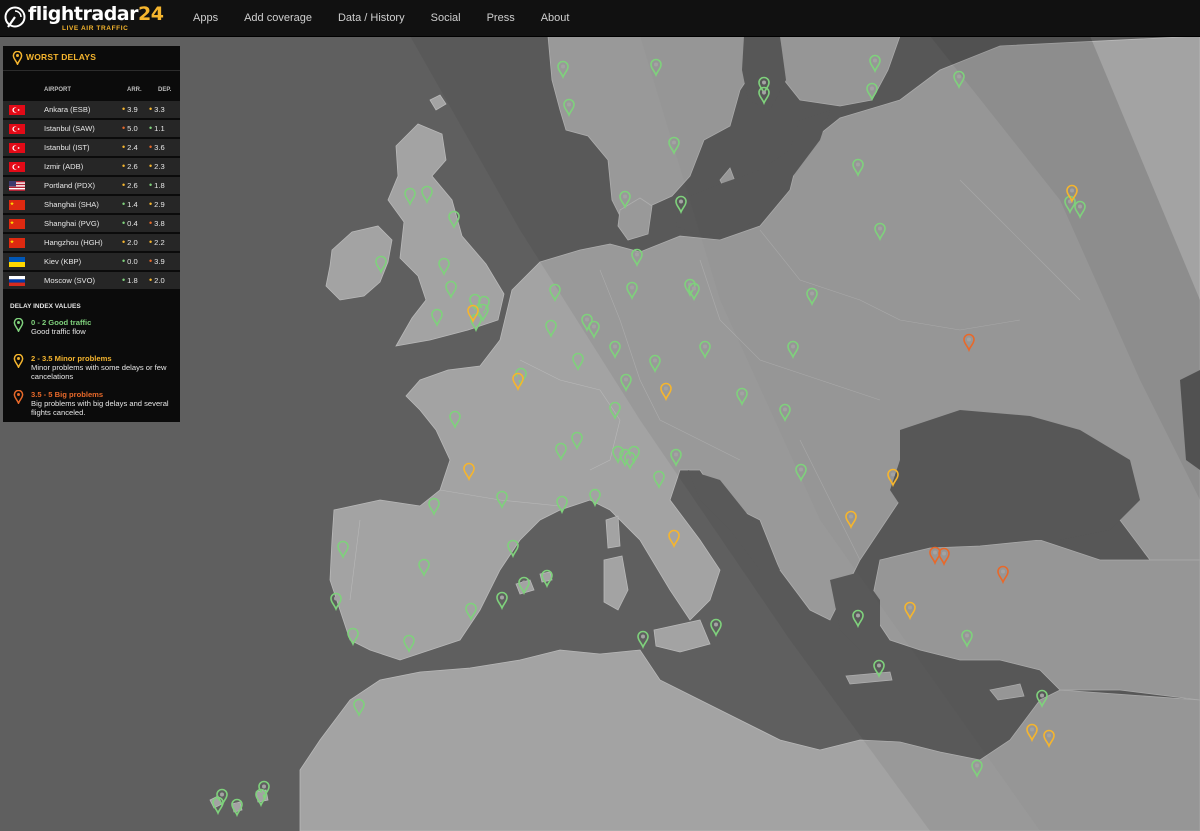 The image size is (1200, 831). What do you see at coordinates (130, 109) in the screenshot?
I see `arrival-delay: • 3.9` at bounding box center [130, 109].